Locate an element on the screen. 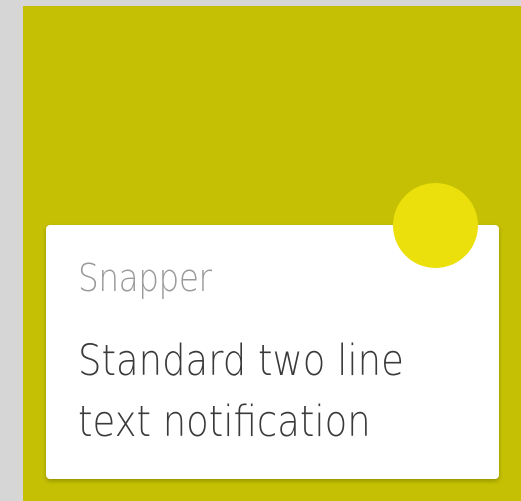  notification-body-line-1: Standard two line is located at coordinates (241, 361).